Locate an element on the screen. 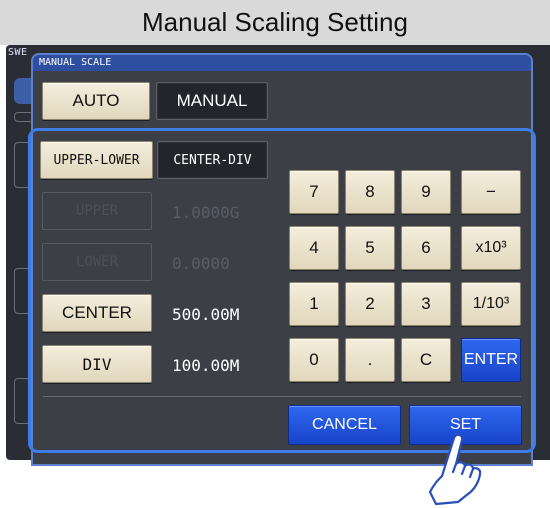 The width and height of the screenshot is (550, 508). page-banner-title: Manual Scaling Setting is located at coordinates (275, 22).